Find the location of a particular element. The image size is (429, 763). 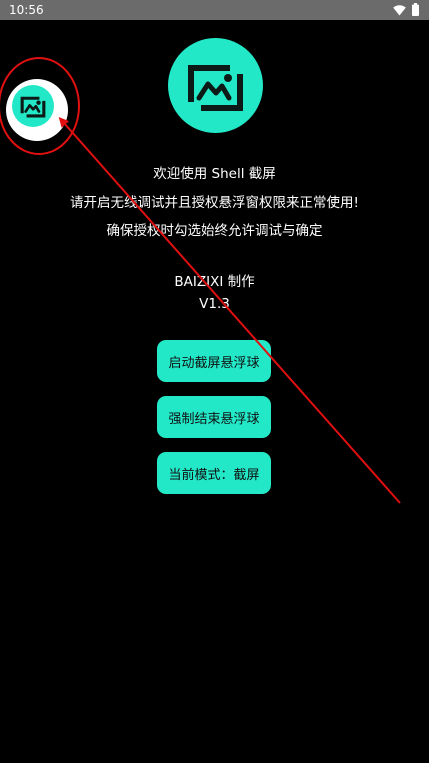

author-text: BAIZIXI 制作 is located at coordinates (214, 282).